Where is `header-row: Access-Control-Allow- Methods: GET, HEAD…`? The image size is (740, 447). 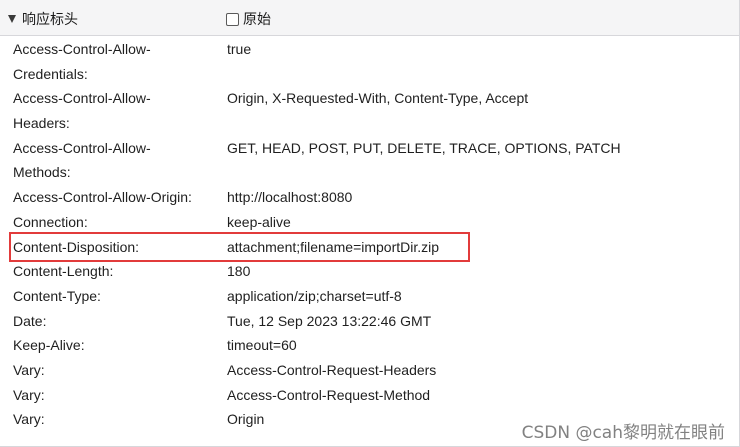 header-row: Access-Control-Allow- Methods: GET, HEAD… is located at coordinates (369, 160).